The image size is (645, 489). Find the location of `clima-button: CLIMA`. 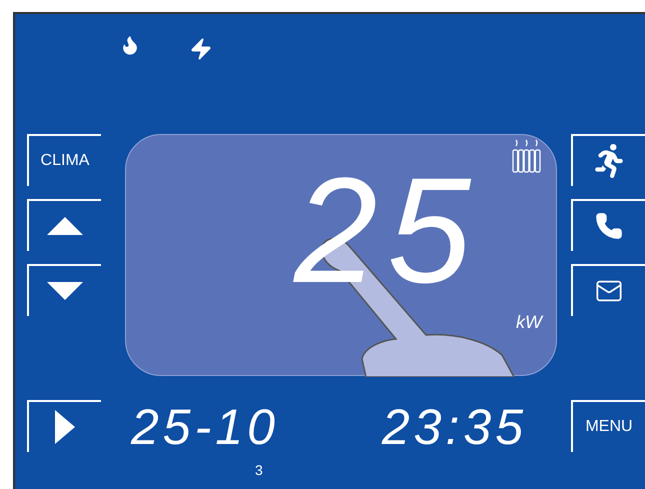

clima-button: CLIMA is located at coordinates (64, 160).